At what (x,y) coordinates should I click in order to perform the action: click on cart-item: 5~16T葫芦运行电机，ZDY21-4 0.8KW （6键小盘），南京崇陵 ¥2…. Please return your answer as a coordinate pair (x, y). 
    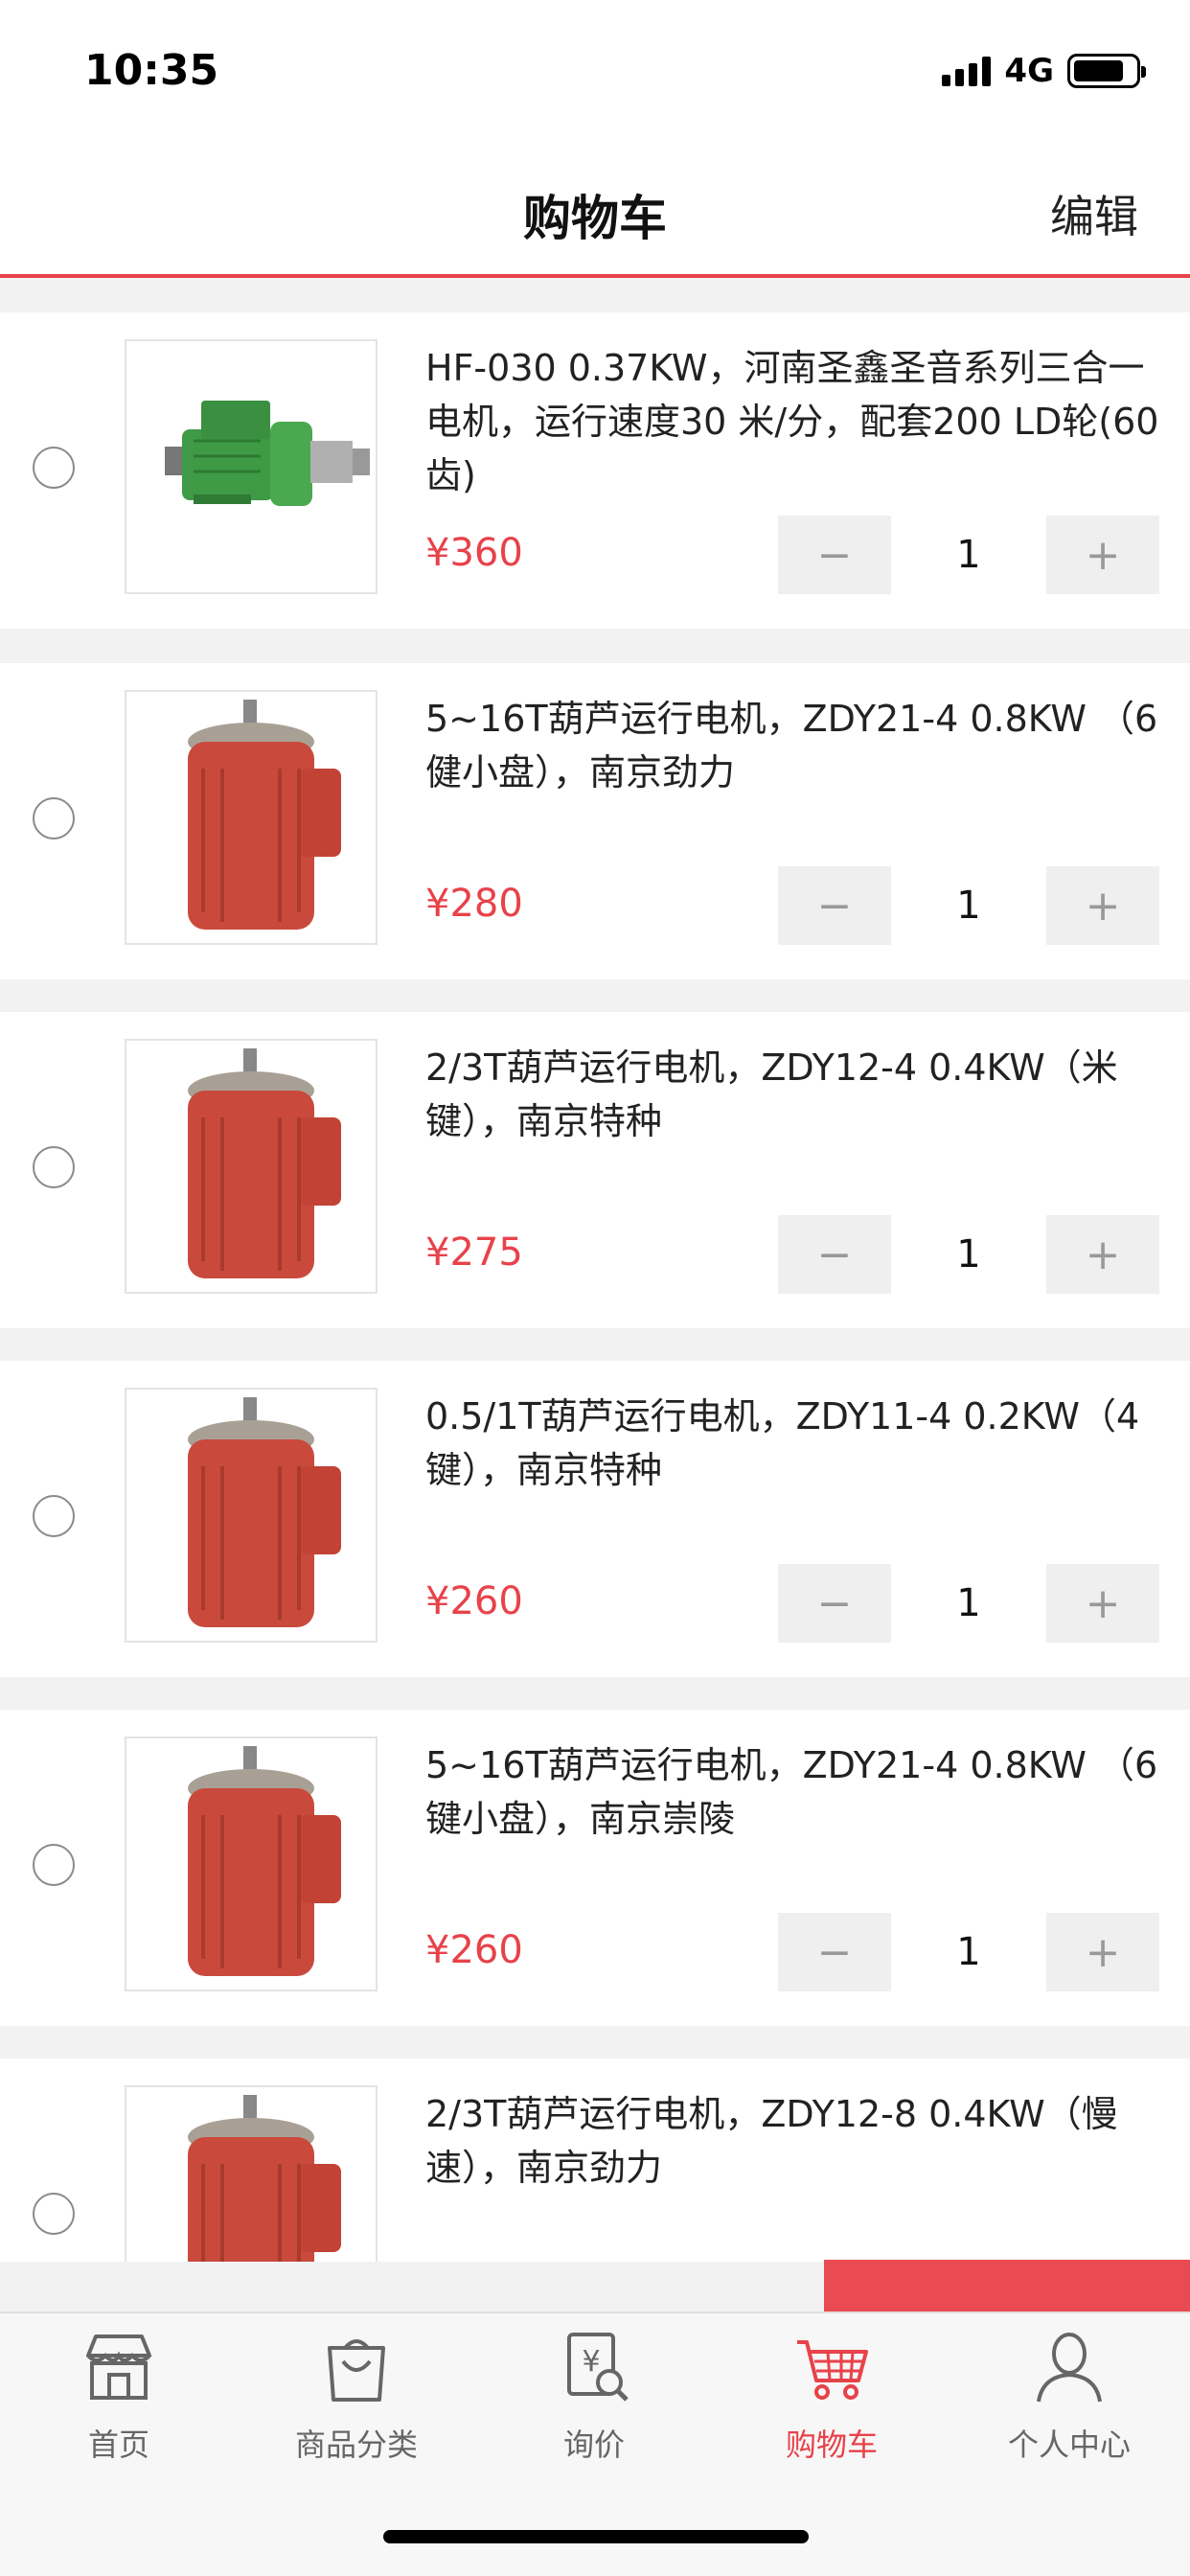
    Looking at the image, I should click on (595, 1868).